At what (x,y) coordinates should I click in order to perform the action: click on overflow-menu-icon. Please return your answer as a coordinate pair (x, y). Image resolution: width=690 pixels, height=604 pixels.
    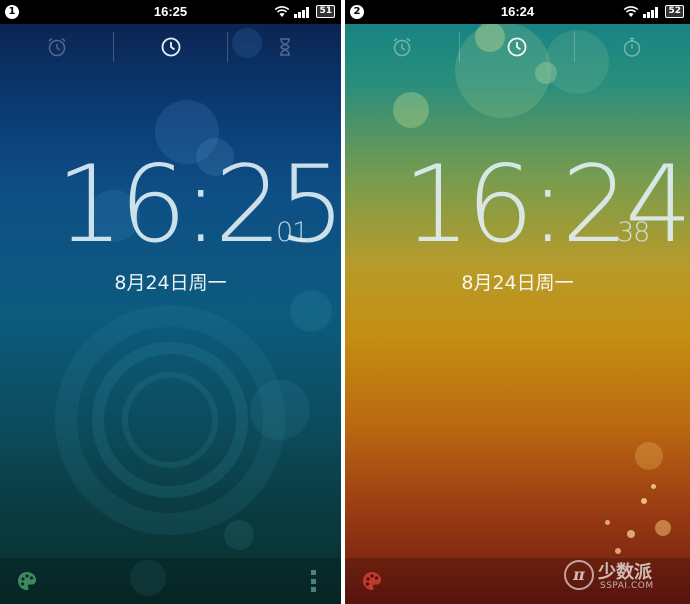
    Looking at the image, I should click on (314, 581).